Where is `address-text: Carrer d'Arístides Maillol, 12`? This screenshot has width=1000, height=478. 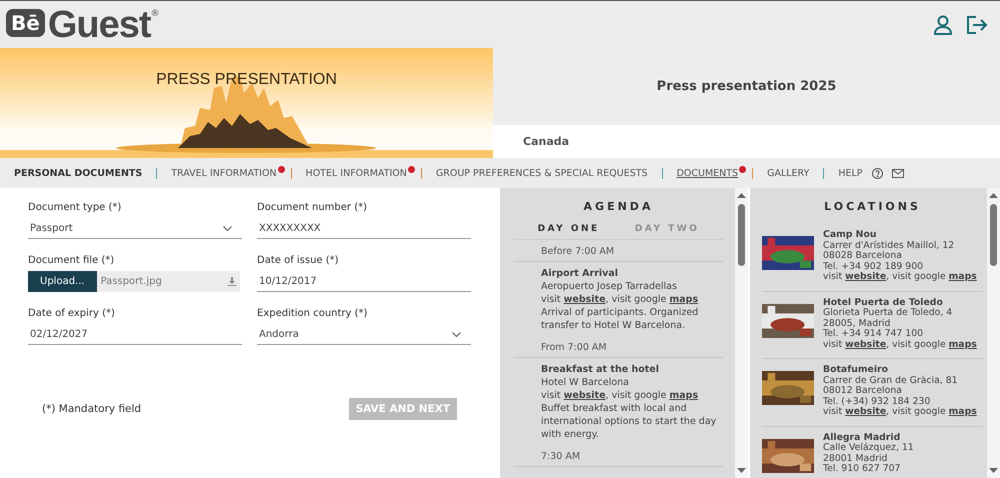
address-text: Carrer d'Arístides Maillol, 12 is located at coordinates (889, 245).